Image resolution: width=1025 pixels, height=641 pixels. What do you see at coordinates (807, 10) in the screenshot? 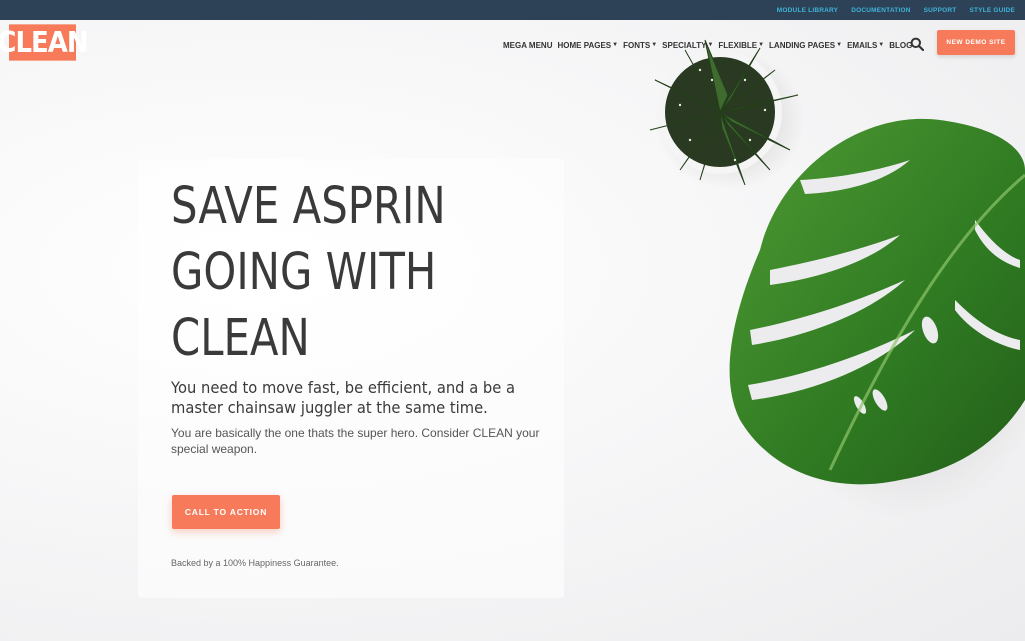
I see `topbar-link-module-library: MODULE LIBRARY` at bounding box center [807, 10].